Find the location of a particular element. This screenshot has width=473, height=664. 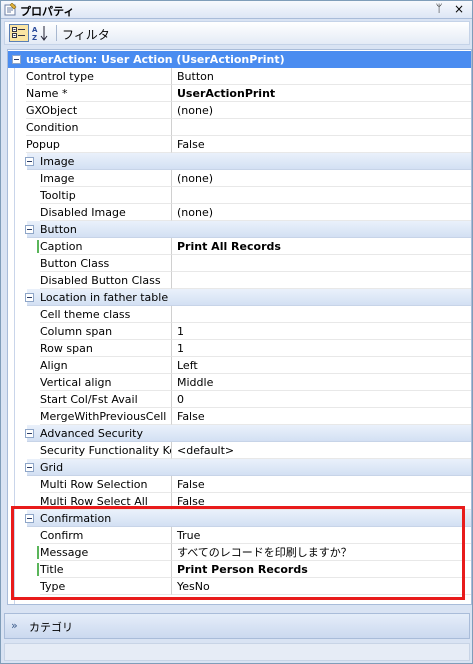

property-name: Vertical align is located at coordinates (105, 382).